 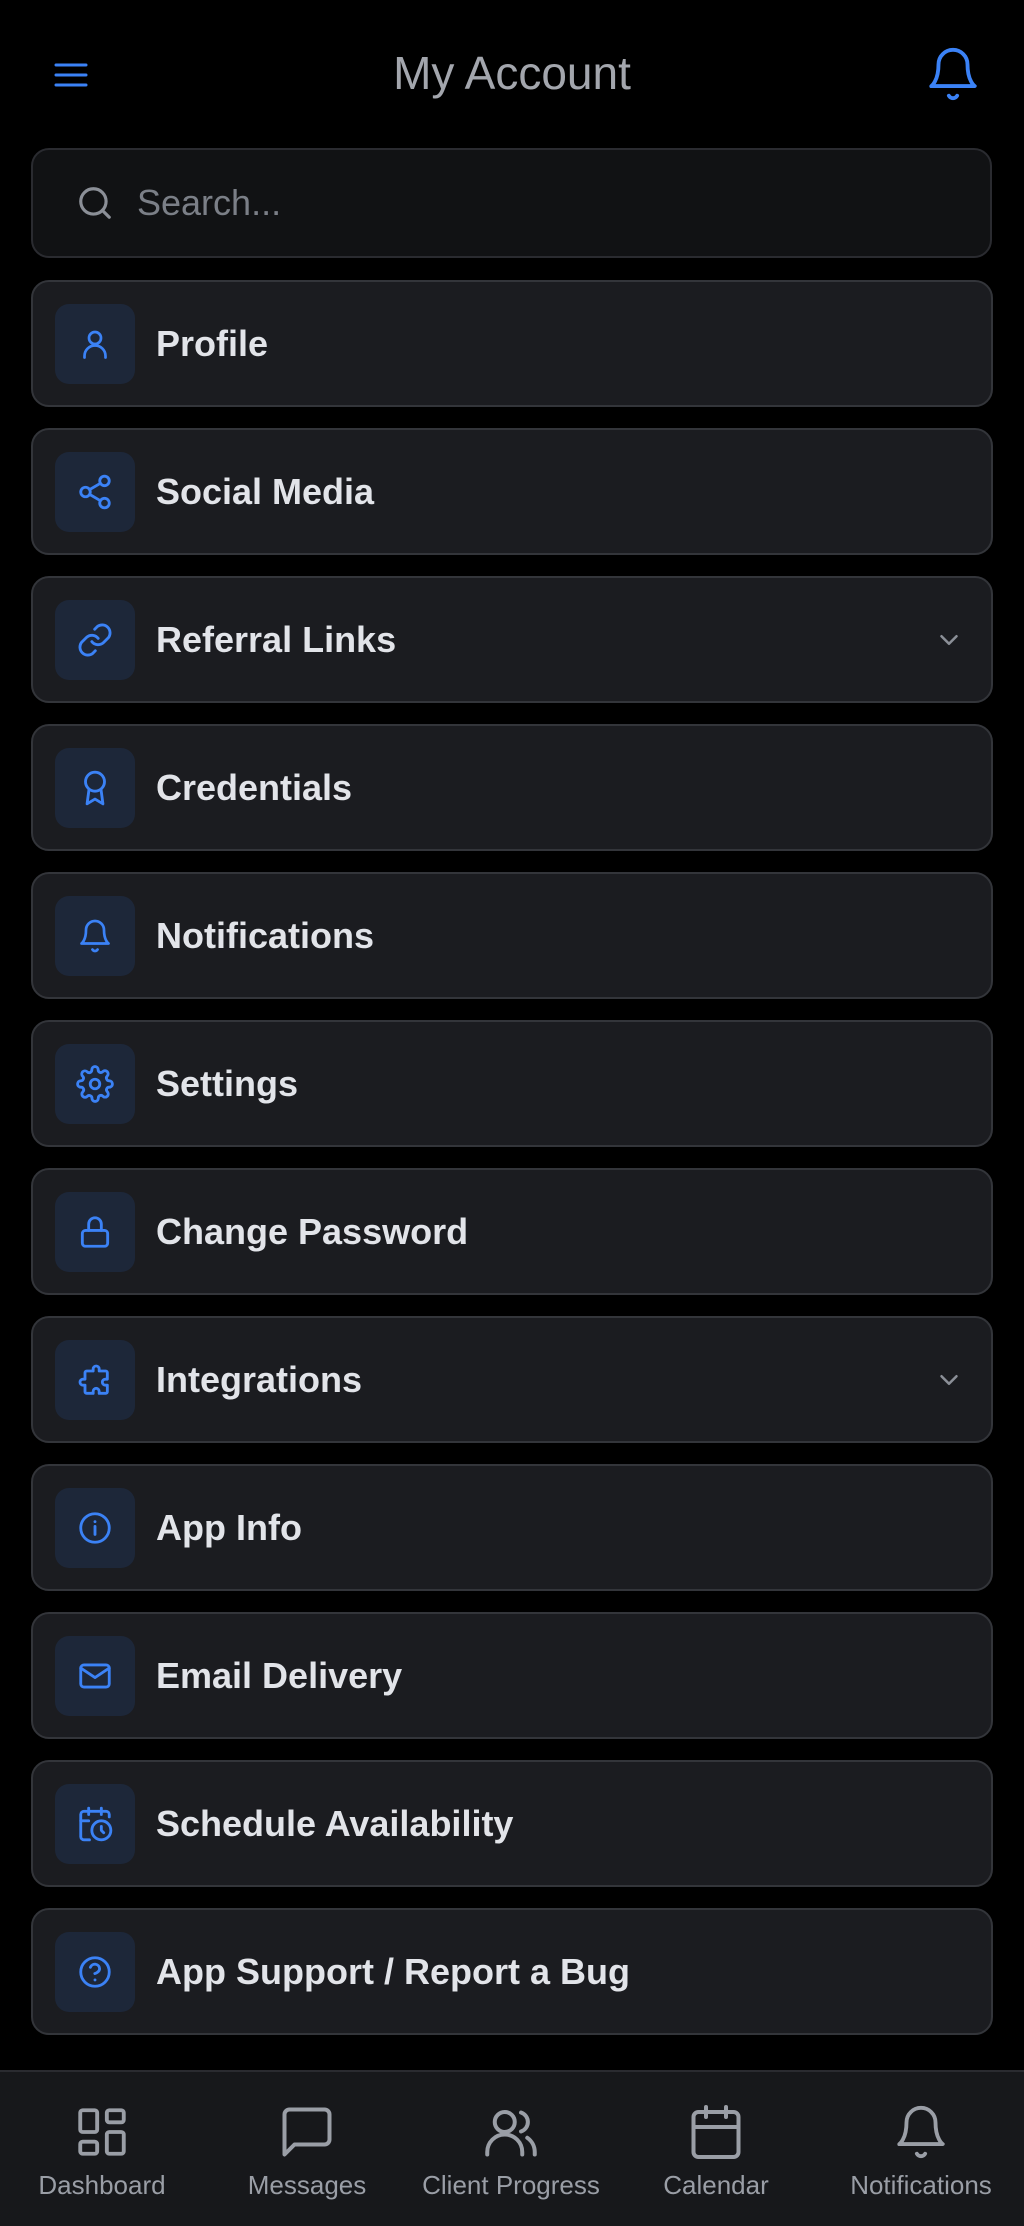 I want to click on menu-item-schedule-availability: Schedule Availability, so click(x=512, y=1823).